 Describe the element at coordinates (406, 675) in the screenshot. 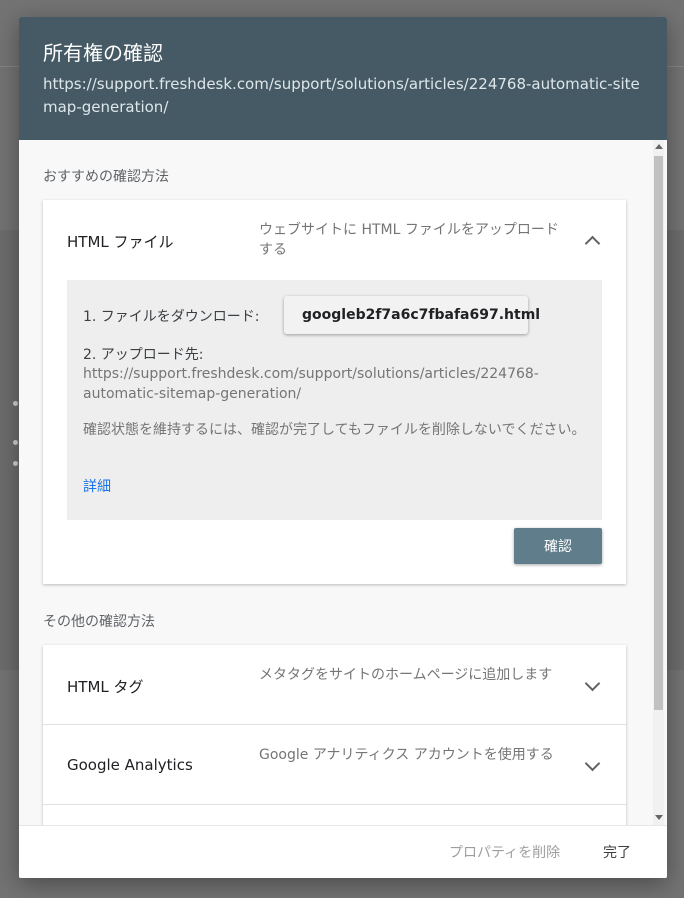

I see `method-description: メタタグをサイトのホームページに追加します` at that location.